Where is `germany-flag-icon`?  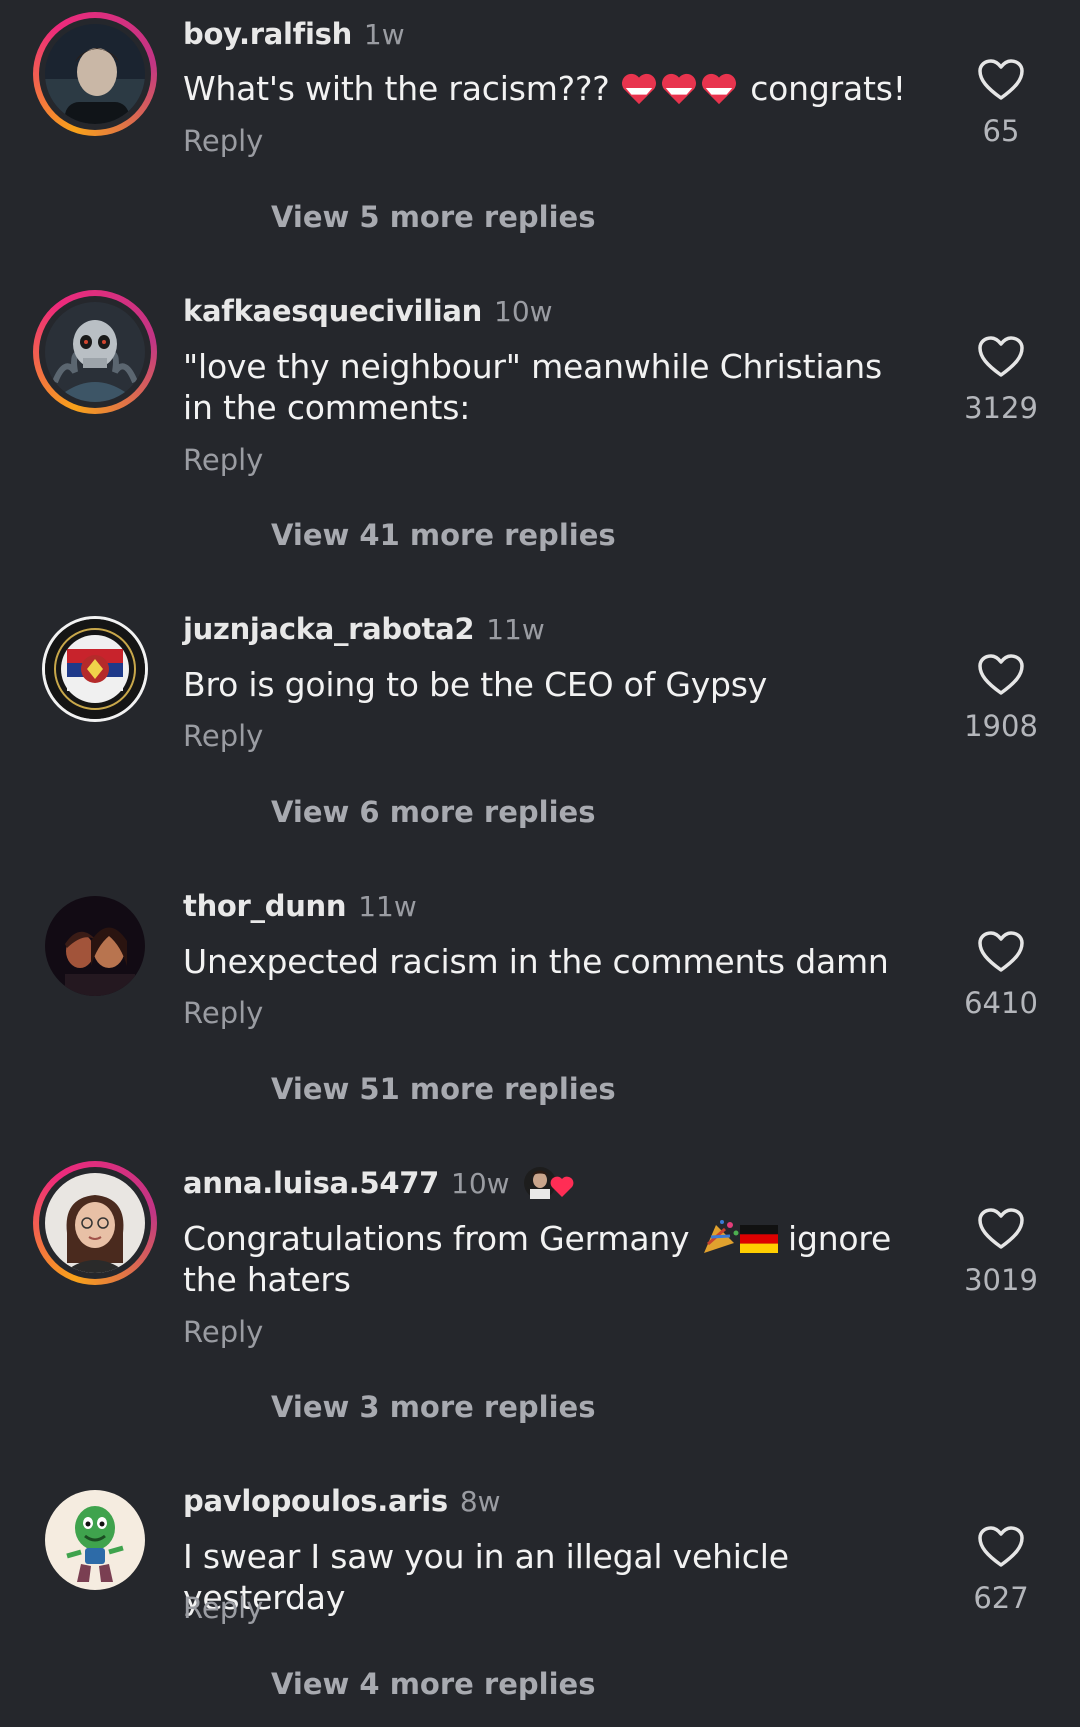
germany-flag-icon is located at coordinates (758, 1239).